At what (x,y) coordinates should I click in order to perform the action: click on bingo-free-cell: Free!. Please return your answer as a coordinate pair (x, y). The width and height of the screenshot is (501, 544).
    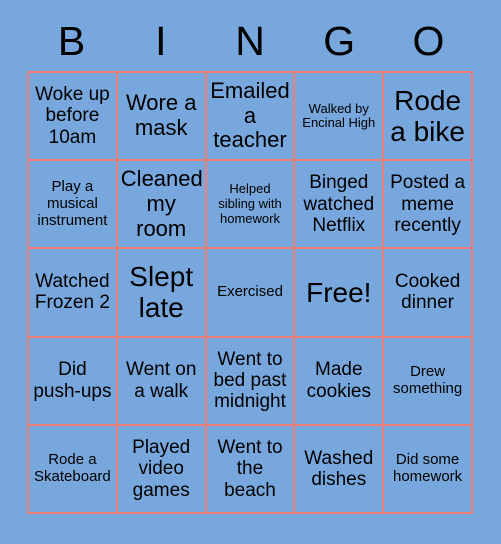
    Looking at the image, I should click on (340, 293).